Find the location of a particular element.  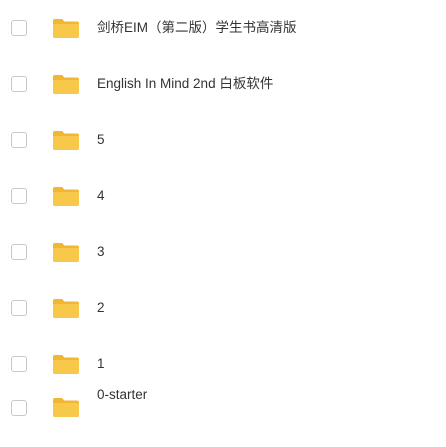

list-item: 剑桥EIM（第二版）学生书高清版 is located at coordinates (223, 28).